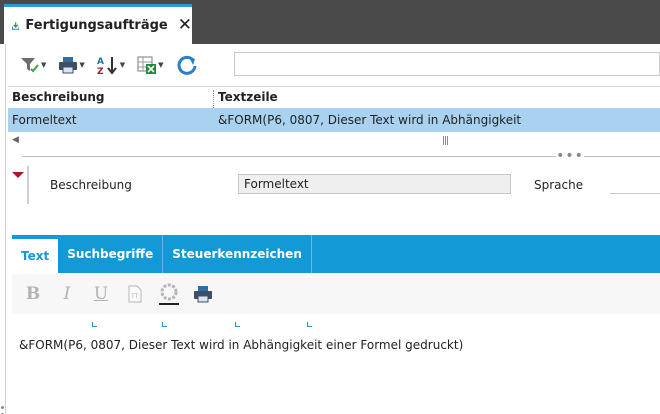 This screenshot has width=660, height=414. What do you see at coordinates (111, 99) in the screenshot?
I see `column-header-beschreibung: Beschreibung` at bounding box center [111, 99].